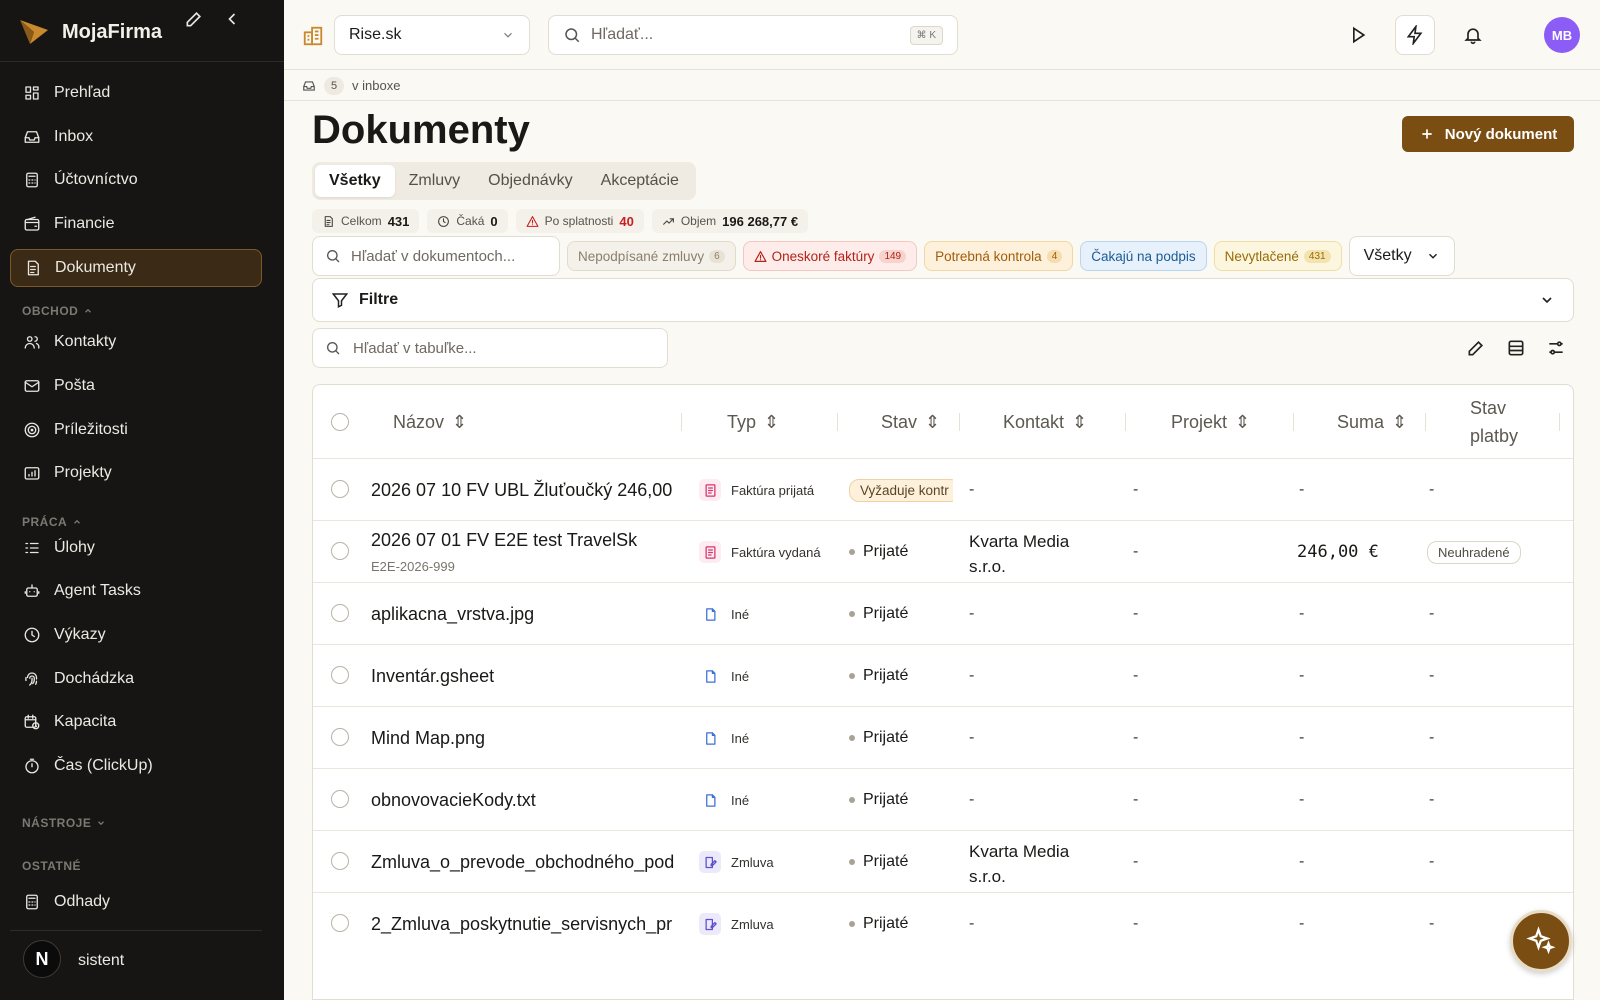  I want to click on tab-objednávky: Objednávky, so click(530, 181).